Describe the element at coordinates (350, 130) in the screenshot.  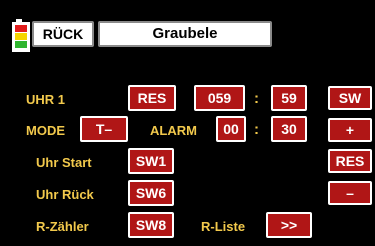
I see `plus-button: +` at that location.